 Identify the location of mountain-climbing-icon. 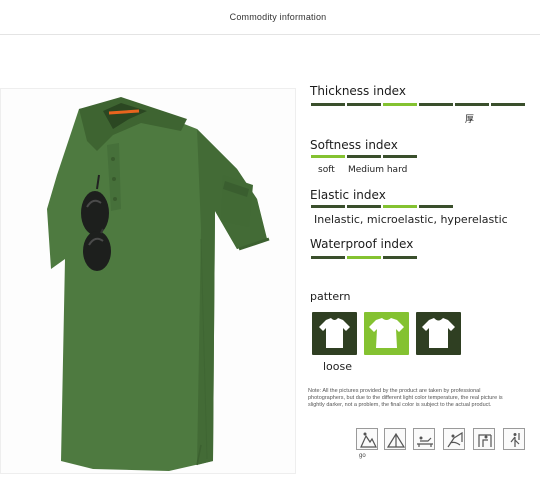
(367, 439).